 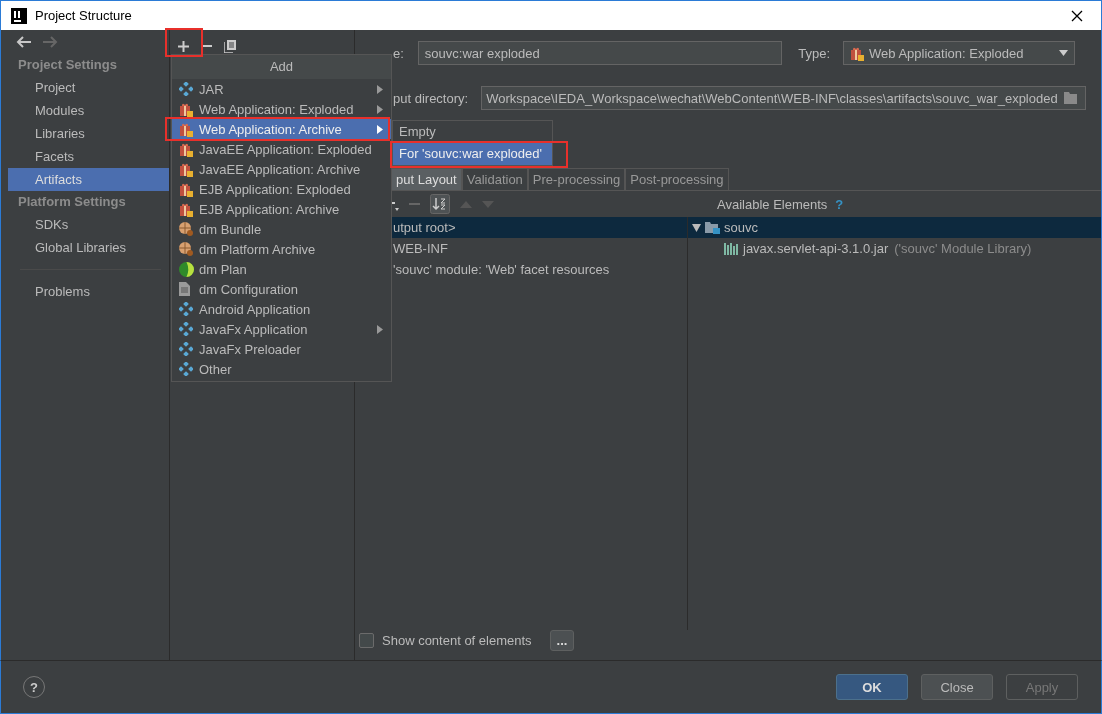 What do you see at coordinates (281, 309) in the screenshot?
I see `menu-item: Android Application` at bounding box center [281, 309].